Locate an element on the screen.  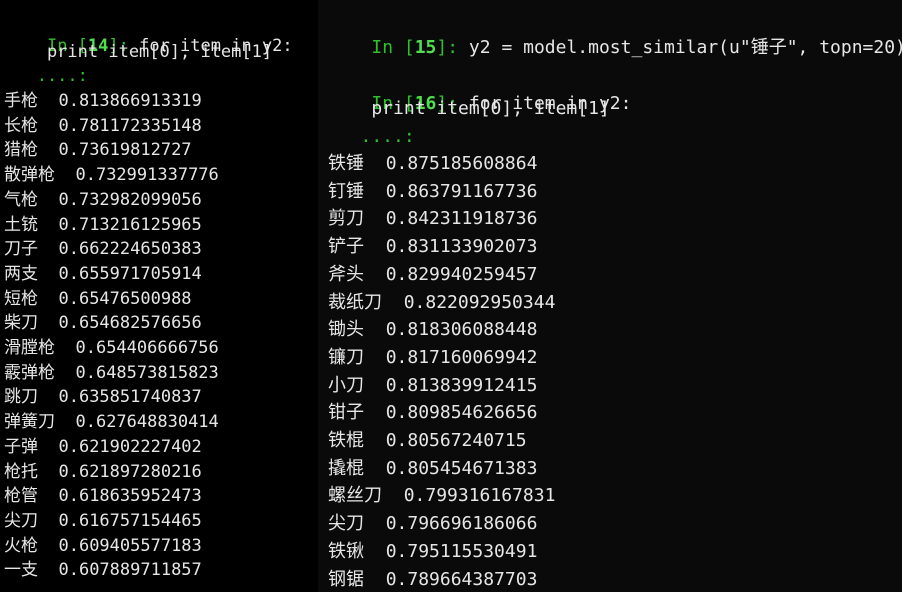
result-row: 钢锯 0.789664387703 is located at coordinates (432, 580).